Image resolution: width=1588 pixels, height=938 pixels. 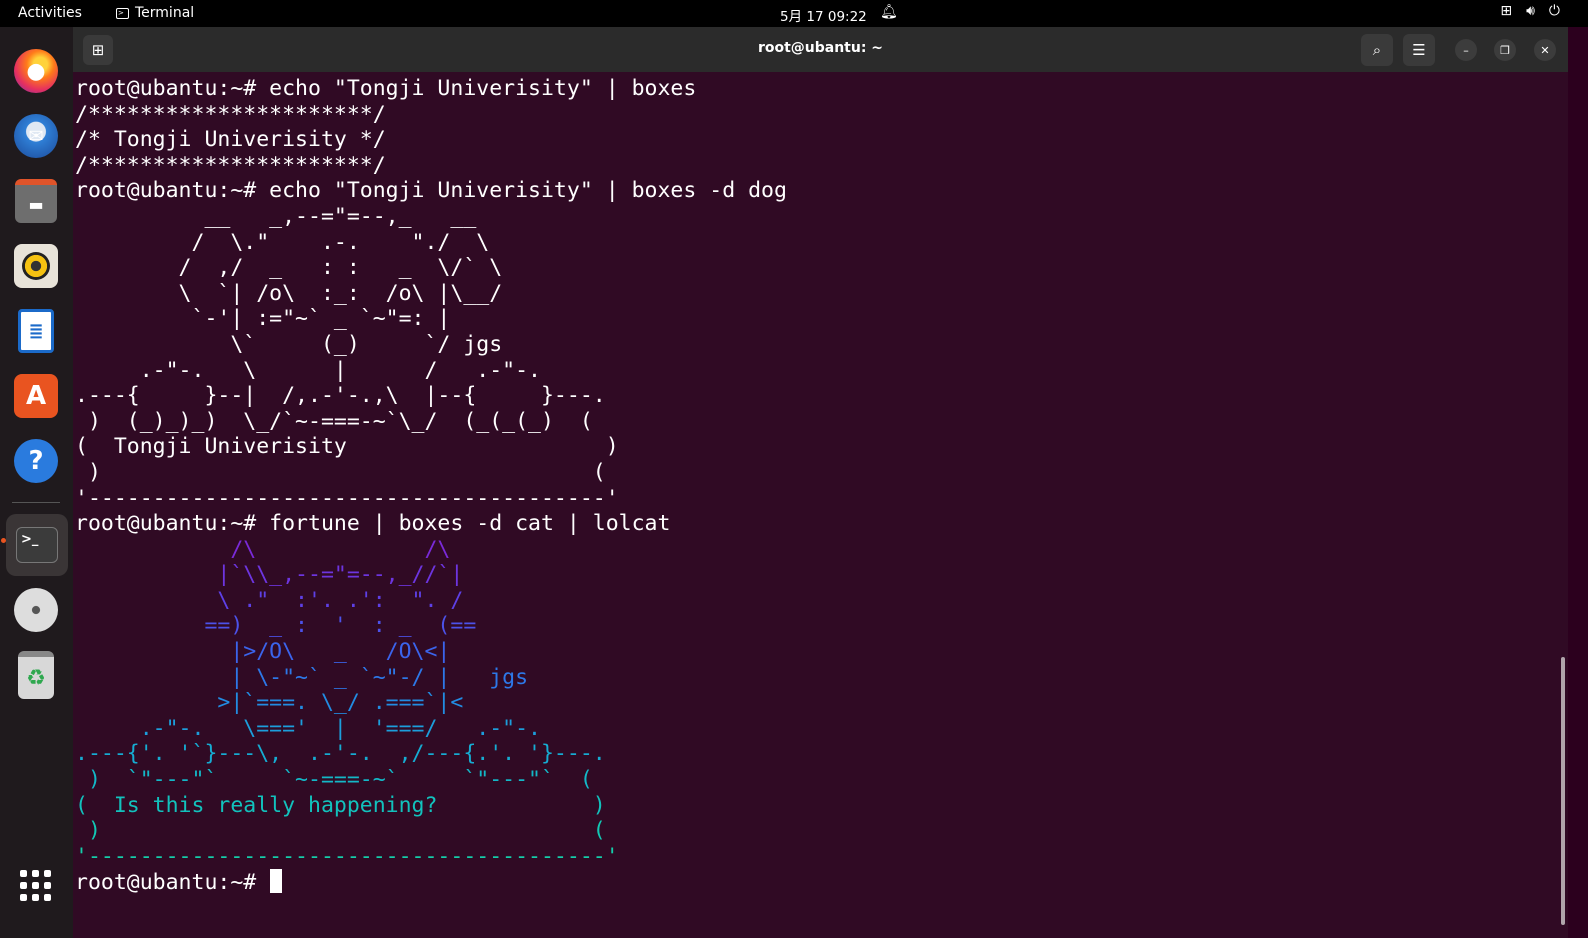 I want to click on lolcat-line: ( Is this really happening? ), so click(x=340, y=805).